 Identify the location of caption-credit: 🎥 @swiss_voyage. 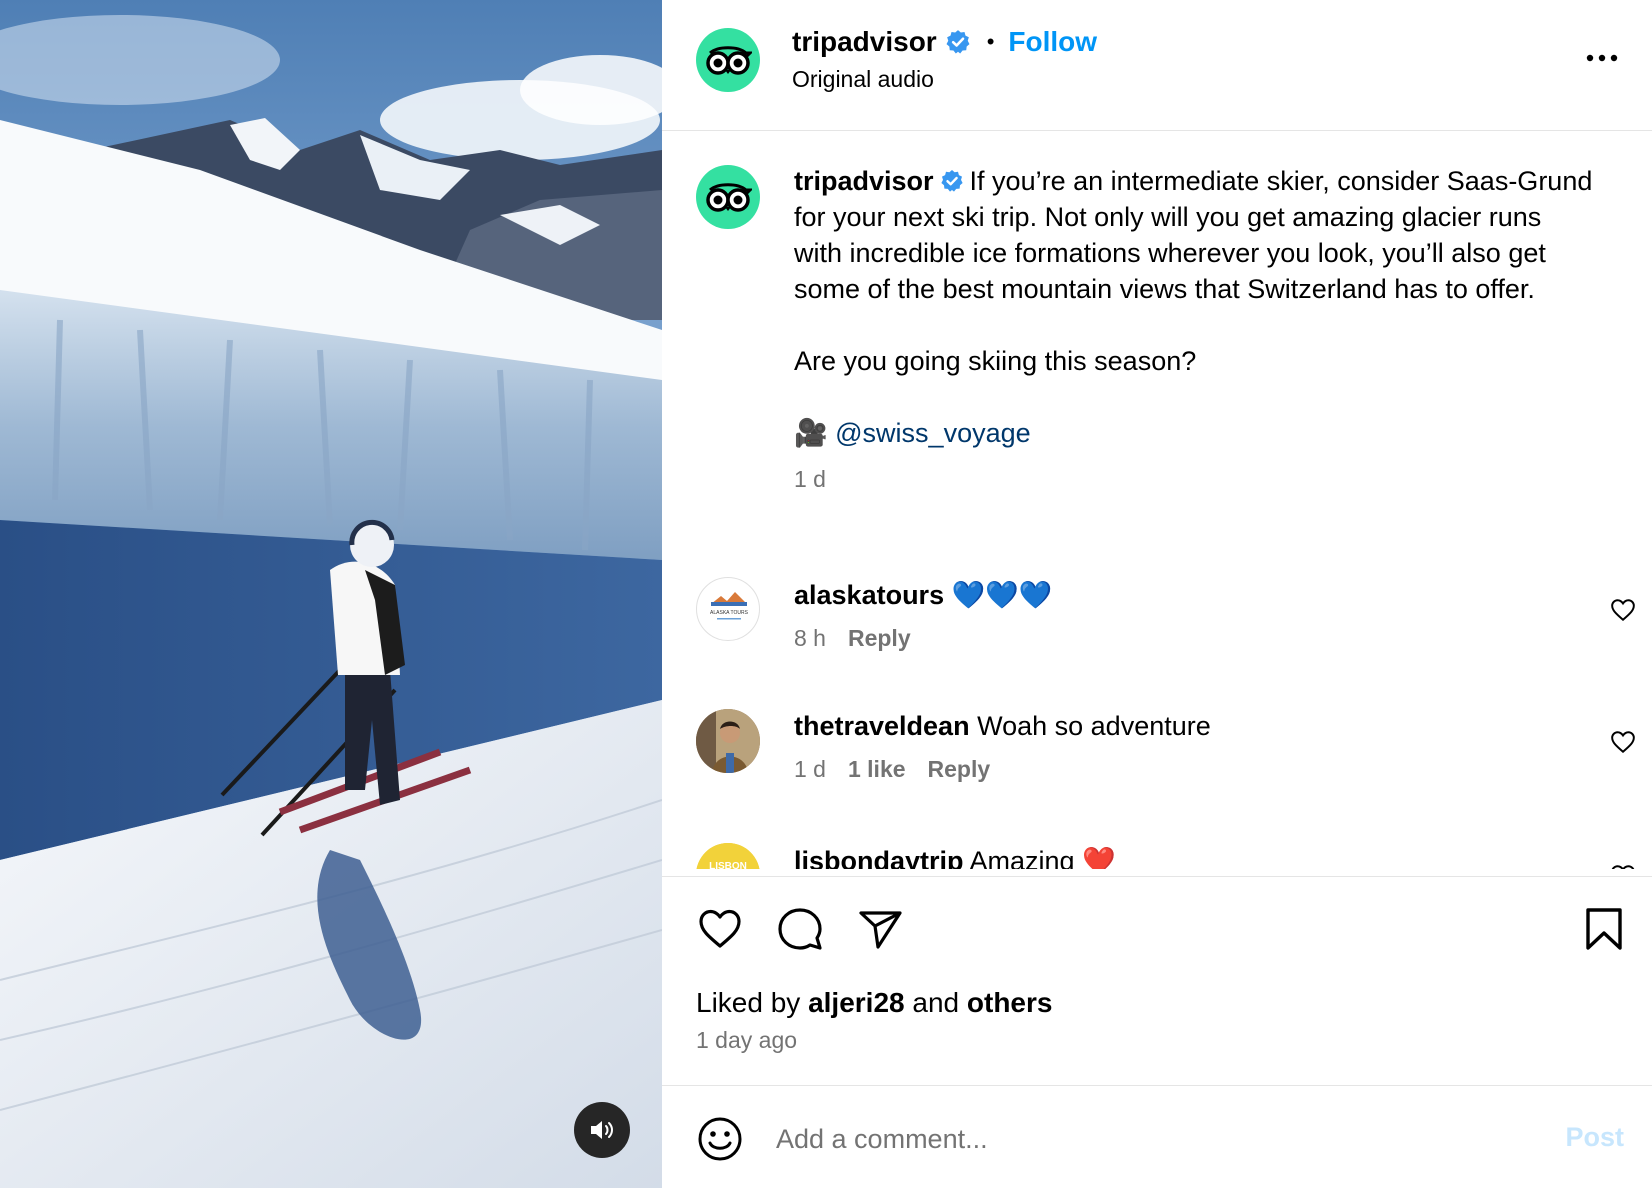
(1194, 433).